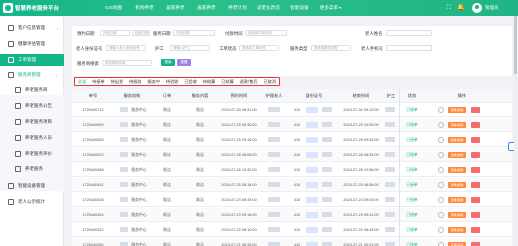 This screenshot has width=518, height=246. Describe the element at coordinates (327, 199) in the screenshot. I see `redacted-id-suffix` at that location.